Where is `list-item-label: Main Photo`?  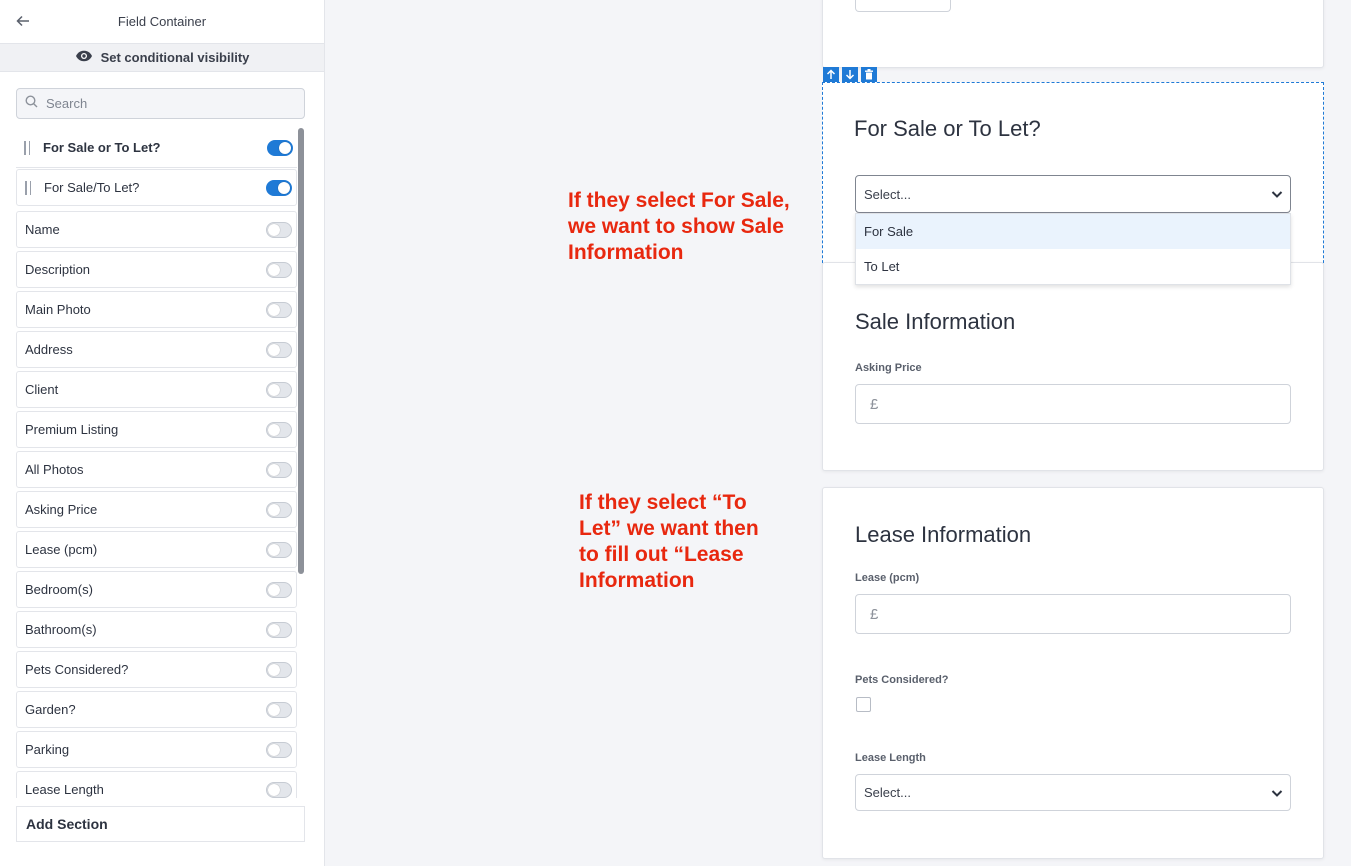
list-item-label: Main Photo is located at coordinates (58, 309).